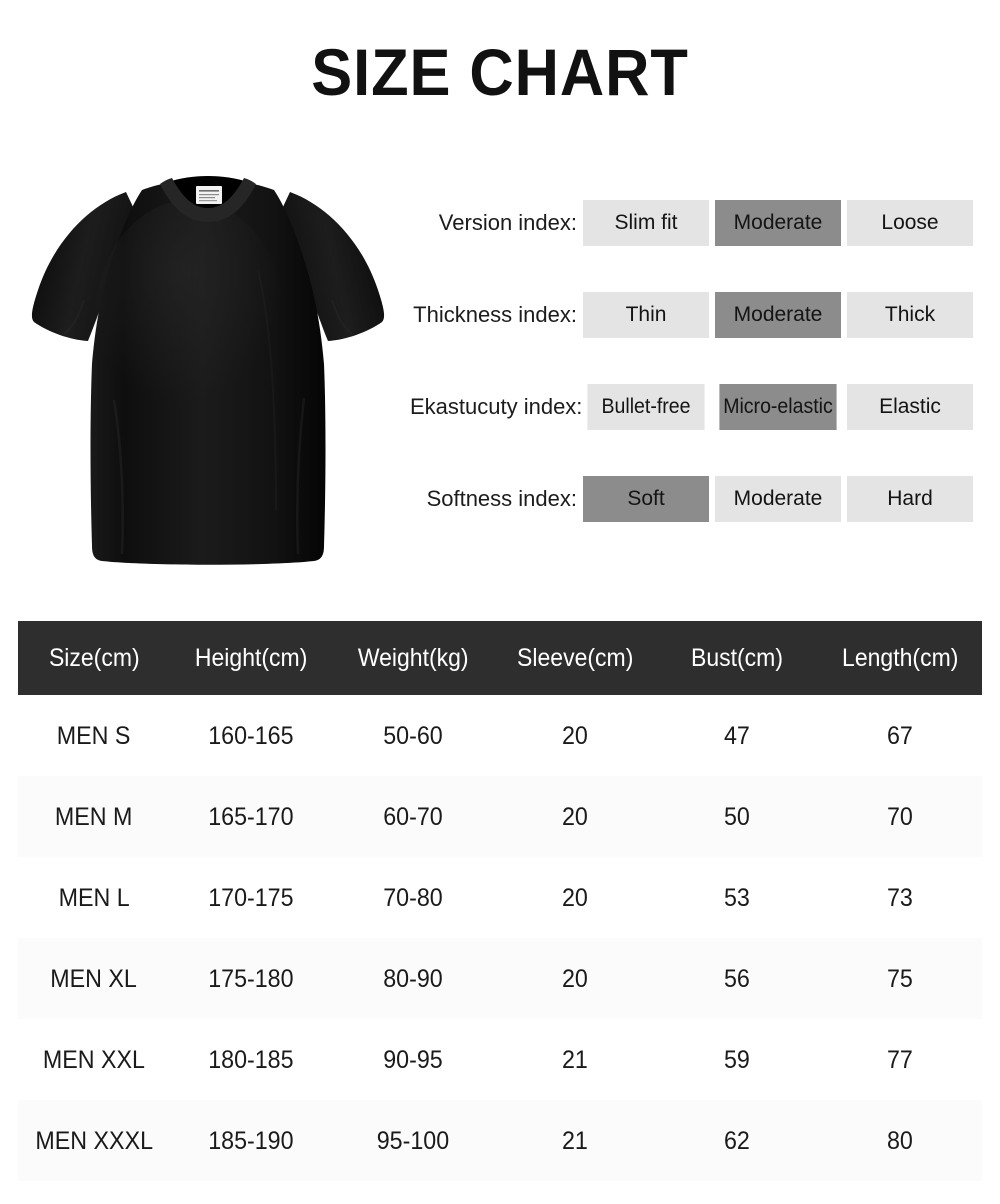 This screenshot has width=1000, height=1204. What do you see at coordinates (413, 658) in the screenshot?
I see `table-header-weight: Weight(kg)` at bounding box center [413, 658].